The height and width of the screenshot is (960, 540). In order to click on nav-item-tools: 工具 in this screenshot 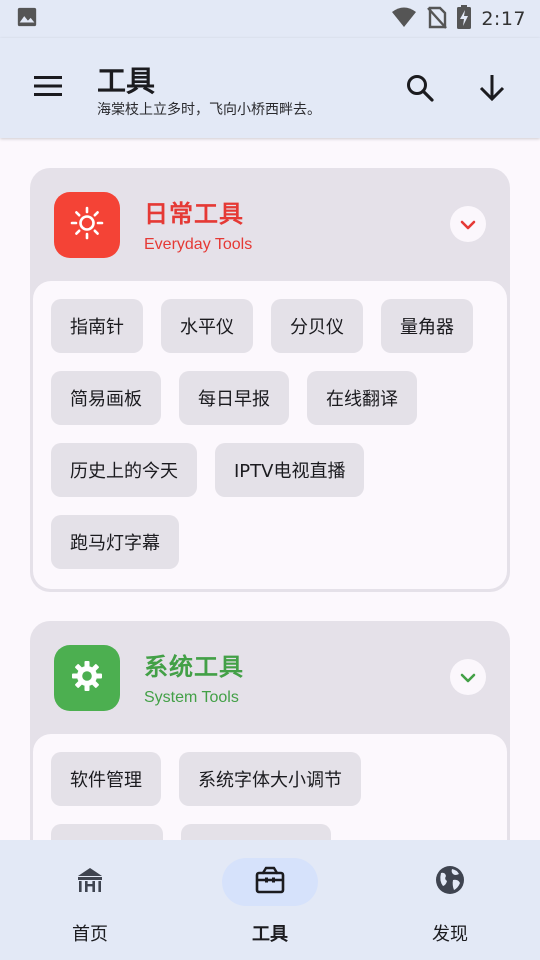, I will do `click(270, 900)`.